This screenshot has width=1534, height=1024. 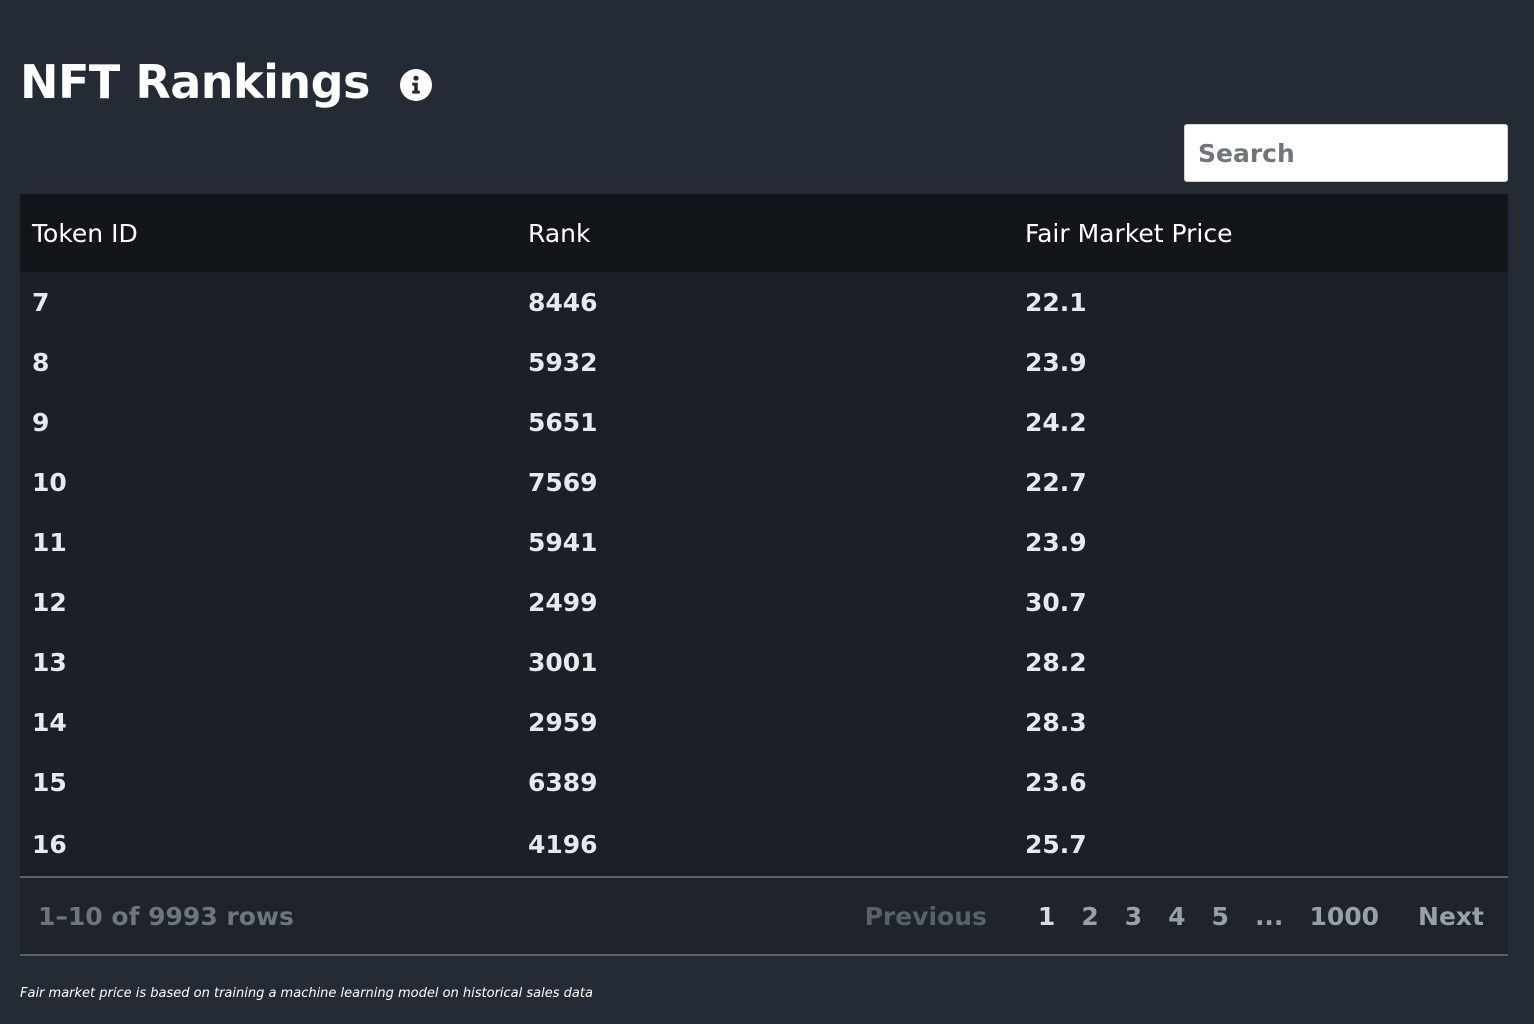 What do you see at coordinates (764, 542) in the screenshot?
I see `table-row: 11 5941 23.9` at bounding box center [764, 542].